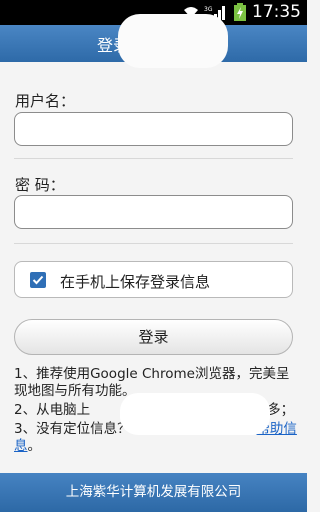 The image size is (320, 512). What do you see at coordinates (40, 185) in the screenshot?
I see `password-label: 密 码：` at bounding box center [40, 185].